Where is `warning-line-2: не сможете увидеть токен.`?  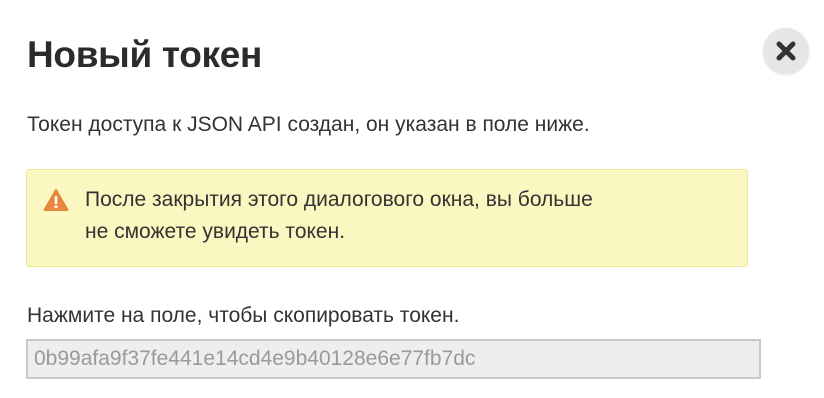 warning-line-2: не сможете увидеть токен. is located at coordinates (215, 231).